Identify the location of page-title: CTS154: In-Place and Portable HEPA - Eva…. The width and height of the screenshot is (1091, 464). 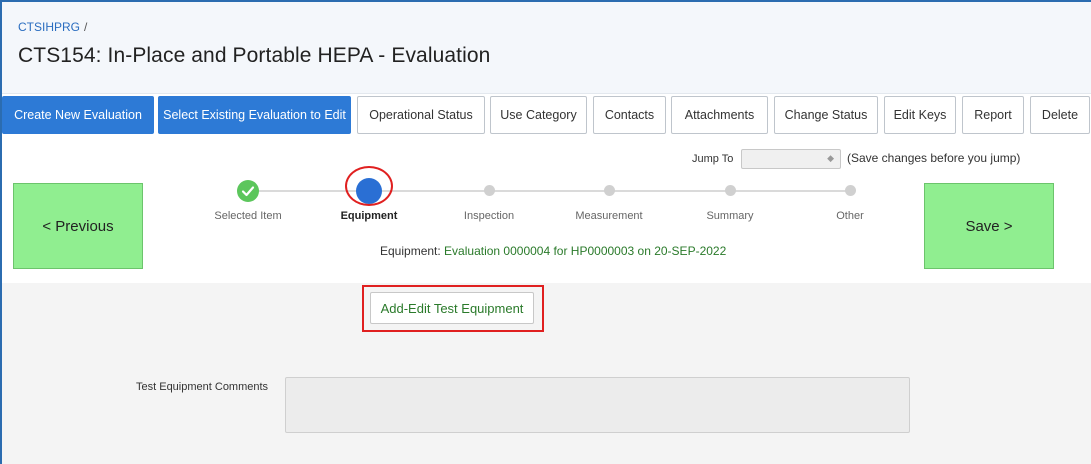
(254, 55).